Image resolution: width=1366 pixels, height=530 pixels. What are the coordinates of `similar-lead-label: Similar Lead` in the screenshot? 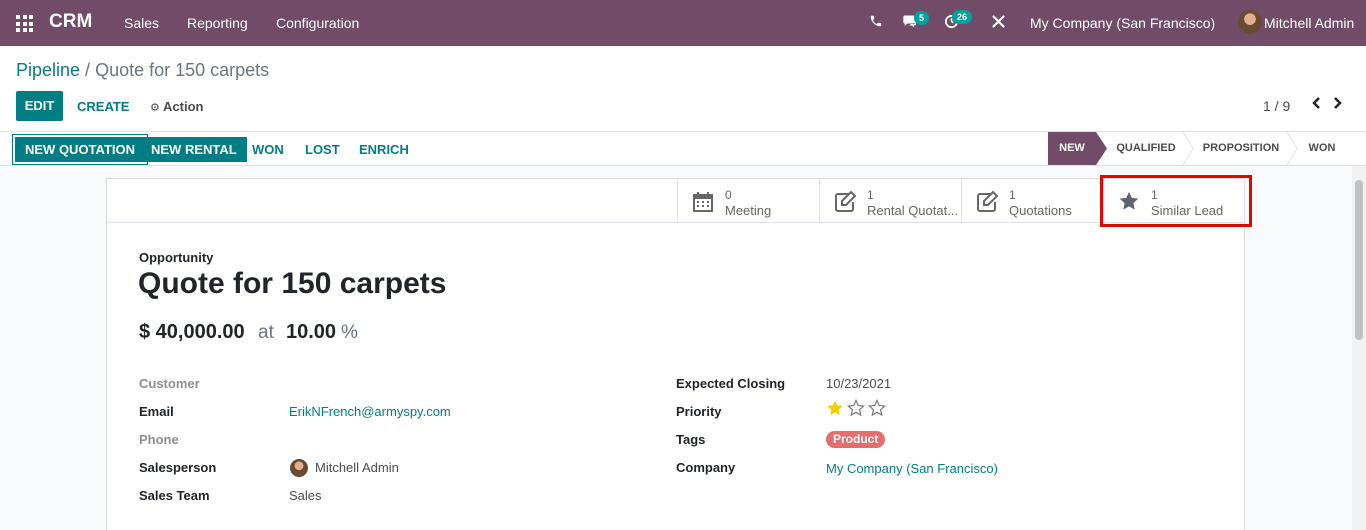 It's located at (1187, 210).